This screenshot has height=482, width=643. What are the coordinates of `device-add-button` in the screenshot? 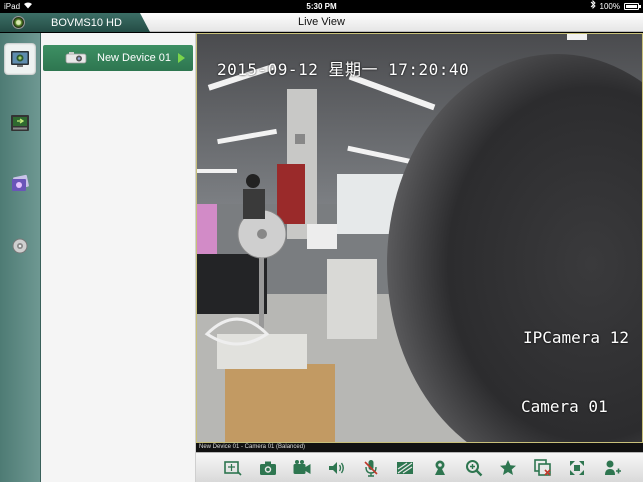 It's located at (612, 468).